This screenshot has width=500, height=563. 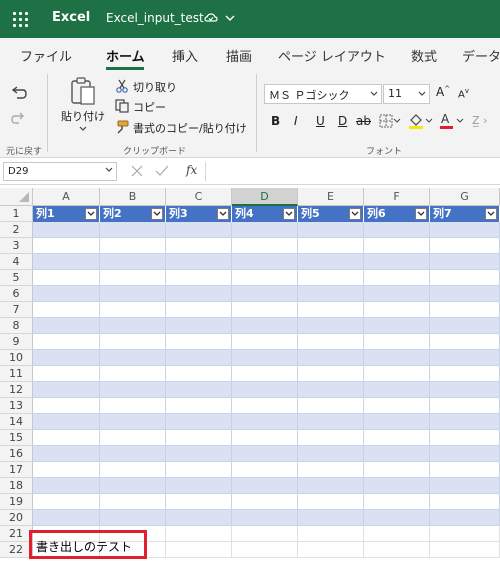 What do you see at coordinates (331, 550) in the screenshot?
I see `cell-e22` at bounding box center [331, 550].